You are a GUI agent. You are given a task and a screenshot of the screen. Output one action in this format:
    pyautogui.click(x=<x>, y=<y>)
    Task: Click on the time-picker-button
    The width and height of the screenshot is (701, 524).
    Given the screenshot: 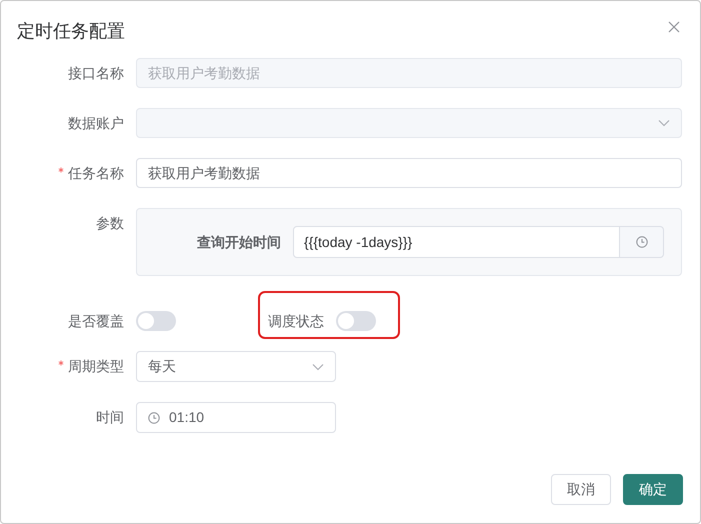 What is the action you would take?
    pyautogui.click(x=642, y=242)
    